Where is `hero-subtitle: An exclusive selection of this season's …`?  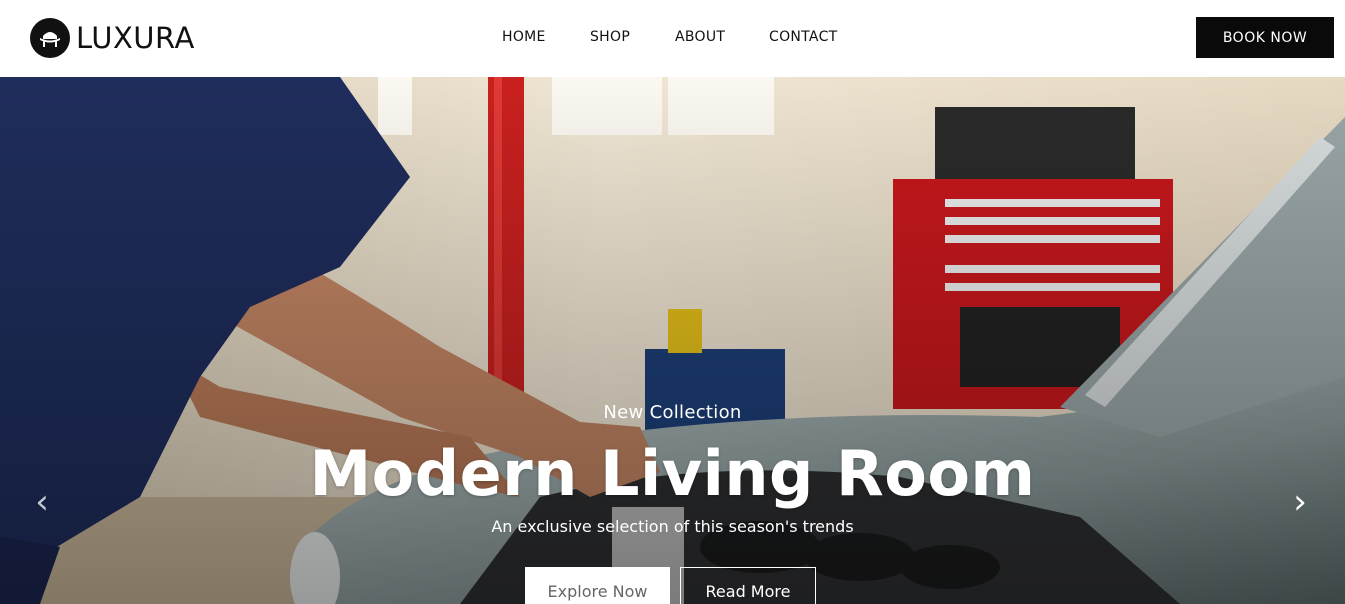 hero-subtitle: An exclusive selection of this season's … is located at coordinates (672, 526).